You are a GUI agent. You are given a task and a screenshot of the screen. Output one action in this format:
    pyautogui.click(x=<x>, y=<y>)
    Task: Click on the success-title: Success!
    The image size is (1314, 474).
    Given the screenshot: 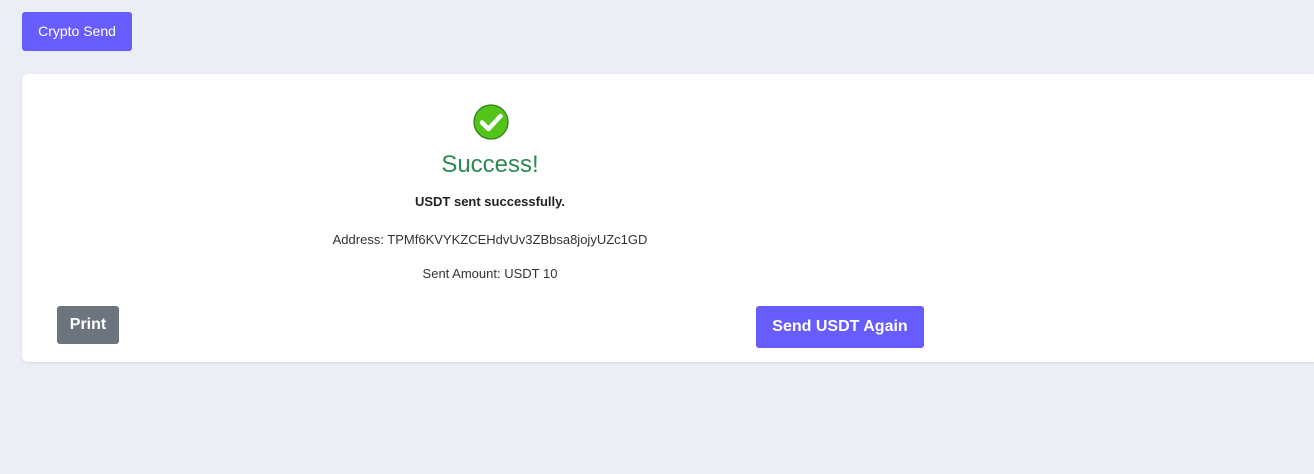 What is the action you would take?
    pyautogui.click(x=490, y=164)
    